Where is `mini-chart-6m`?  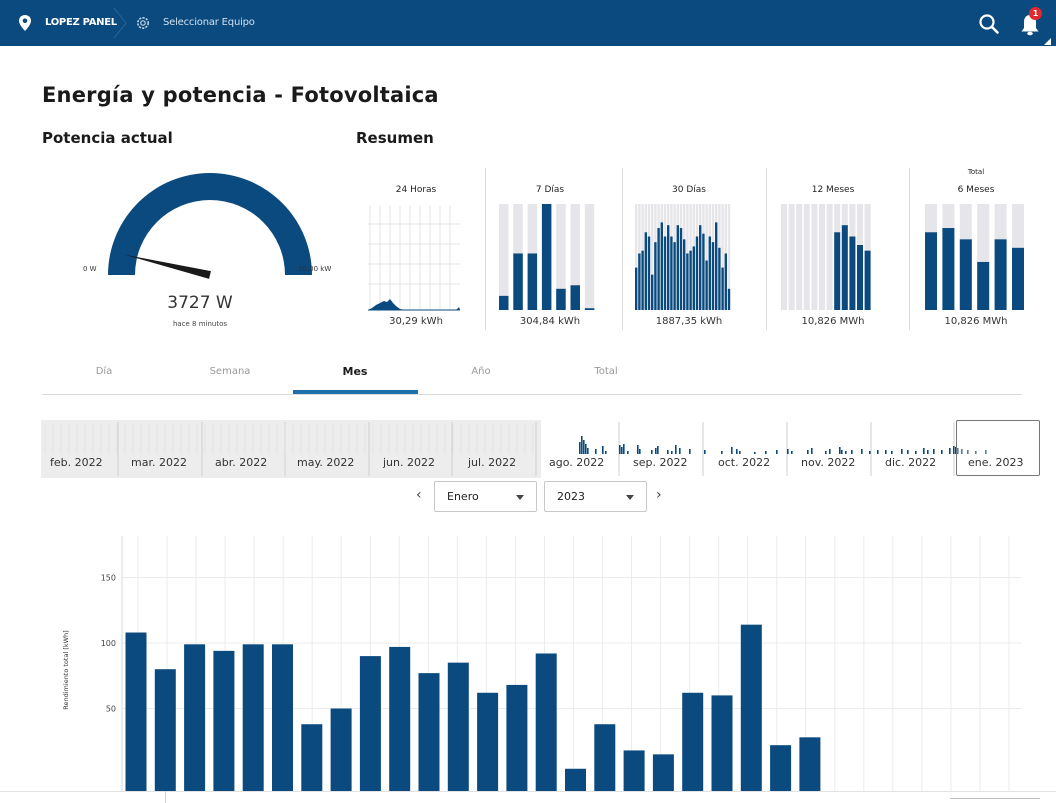 mini-chart-6m is located at coordinates (974, 257).